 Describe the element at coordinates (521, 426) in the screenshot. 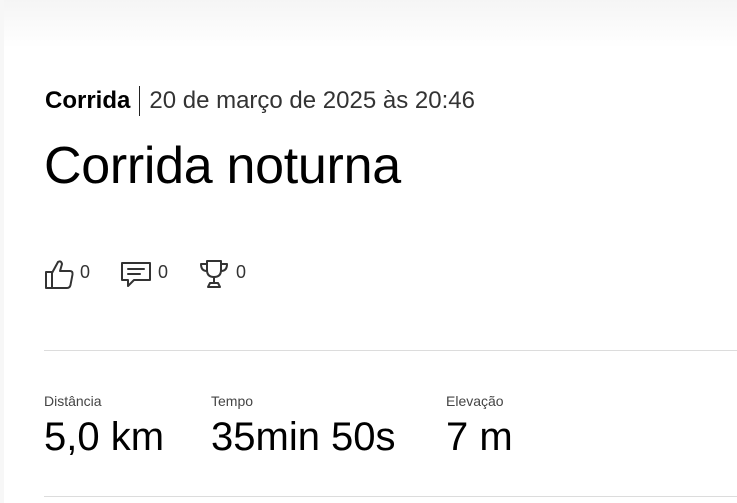

I see `stat-elevation: Elevação 7 m` at that location.